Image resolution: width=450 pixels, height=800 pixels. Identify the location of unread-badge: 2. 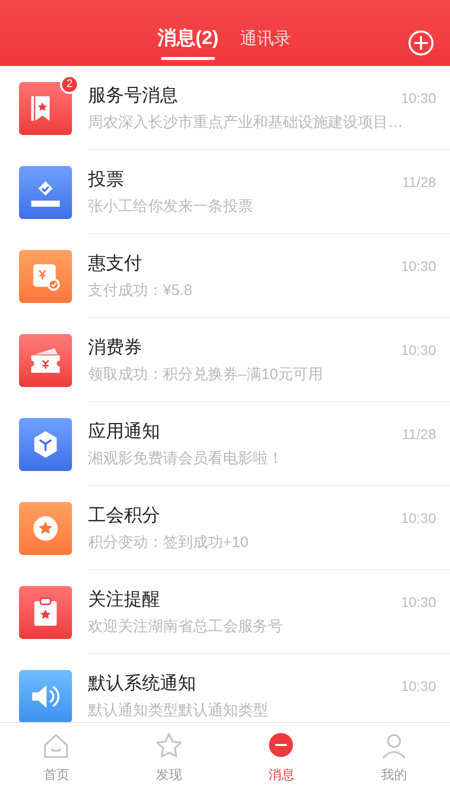
(69, 84).